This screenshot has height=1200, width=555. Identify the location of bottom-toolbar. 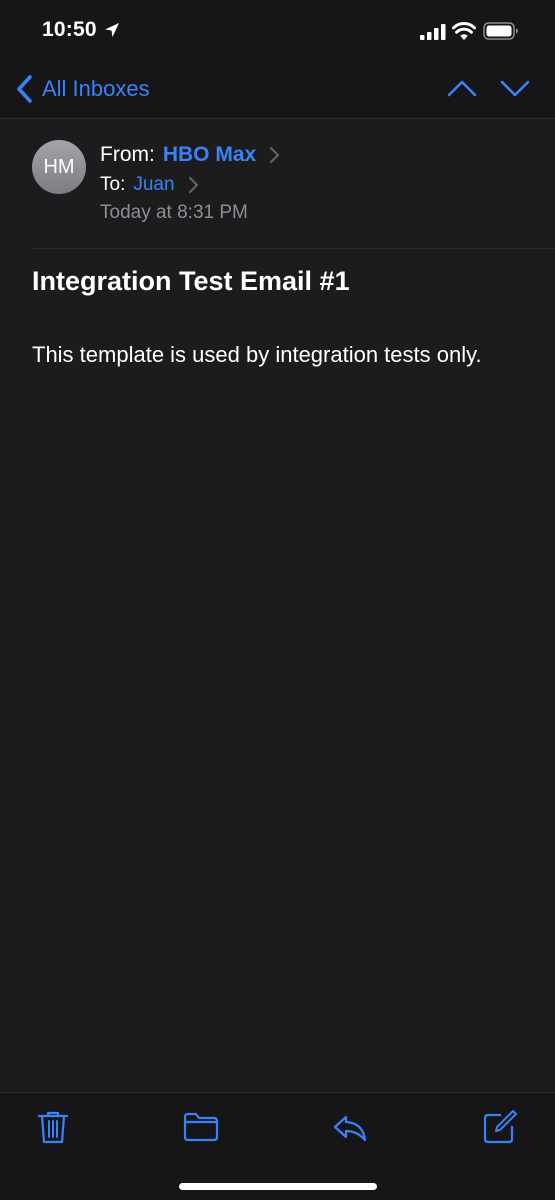
(277, 1146).